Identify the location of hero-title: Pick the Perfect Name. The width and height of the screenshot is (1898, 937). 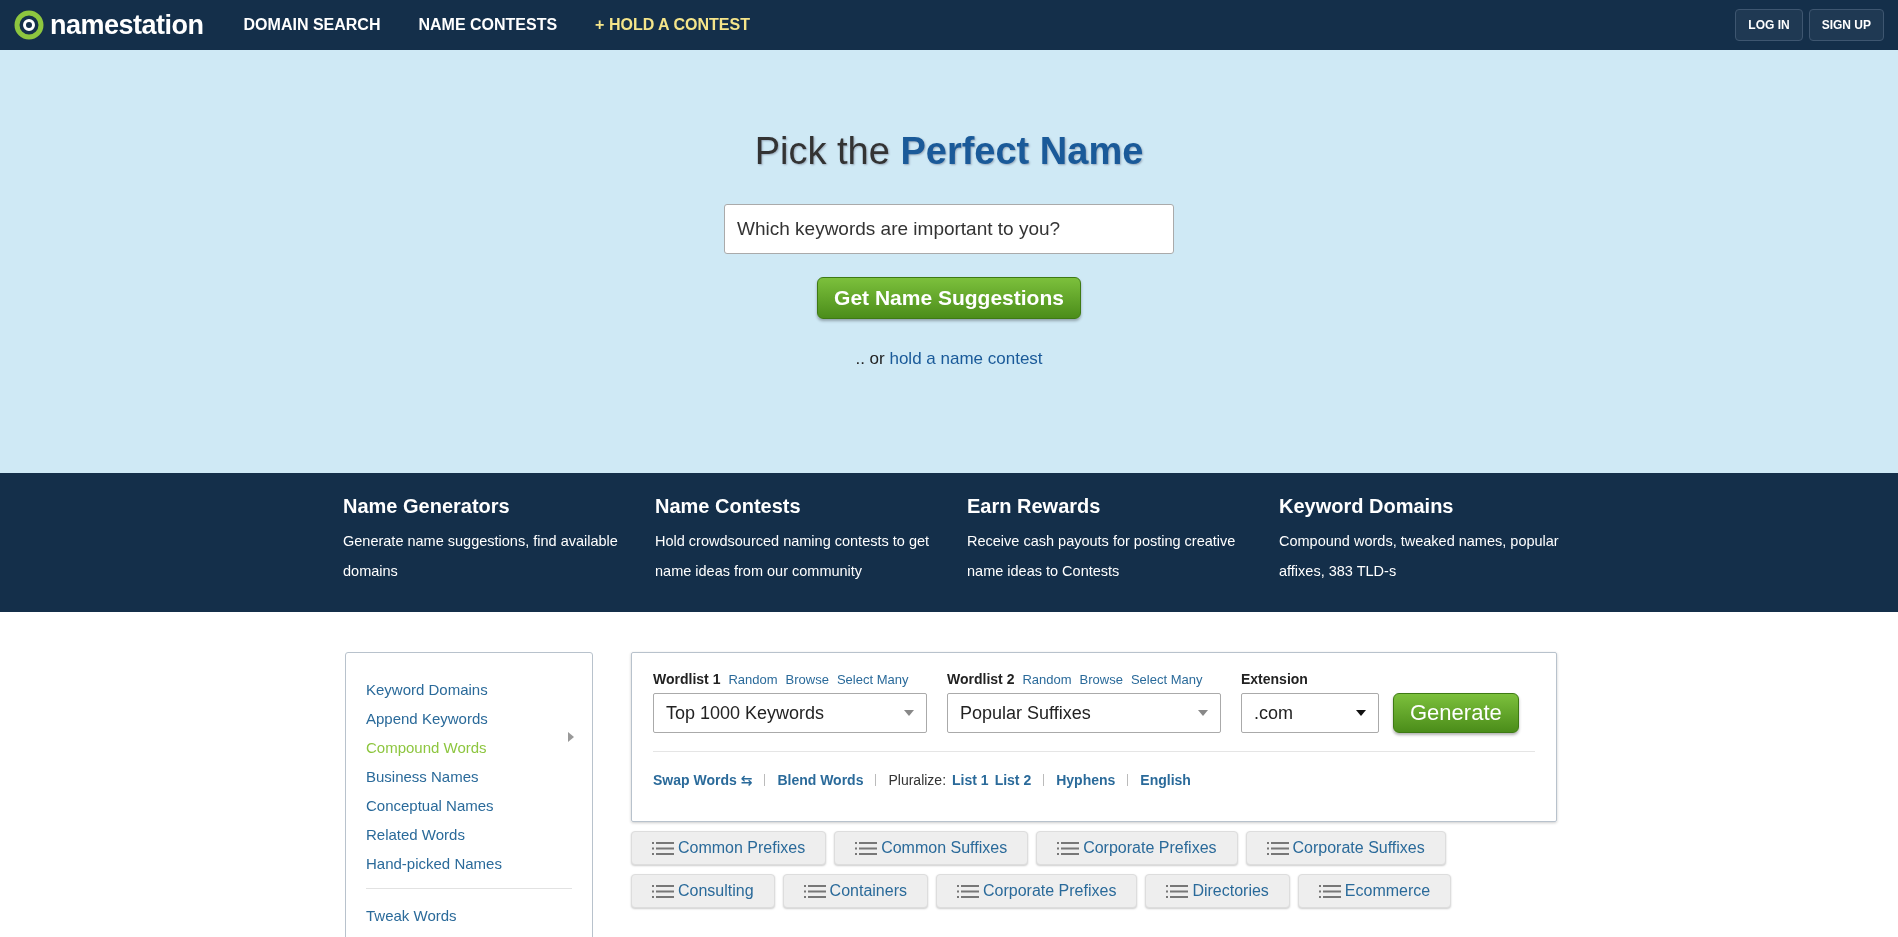
(949, 151).